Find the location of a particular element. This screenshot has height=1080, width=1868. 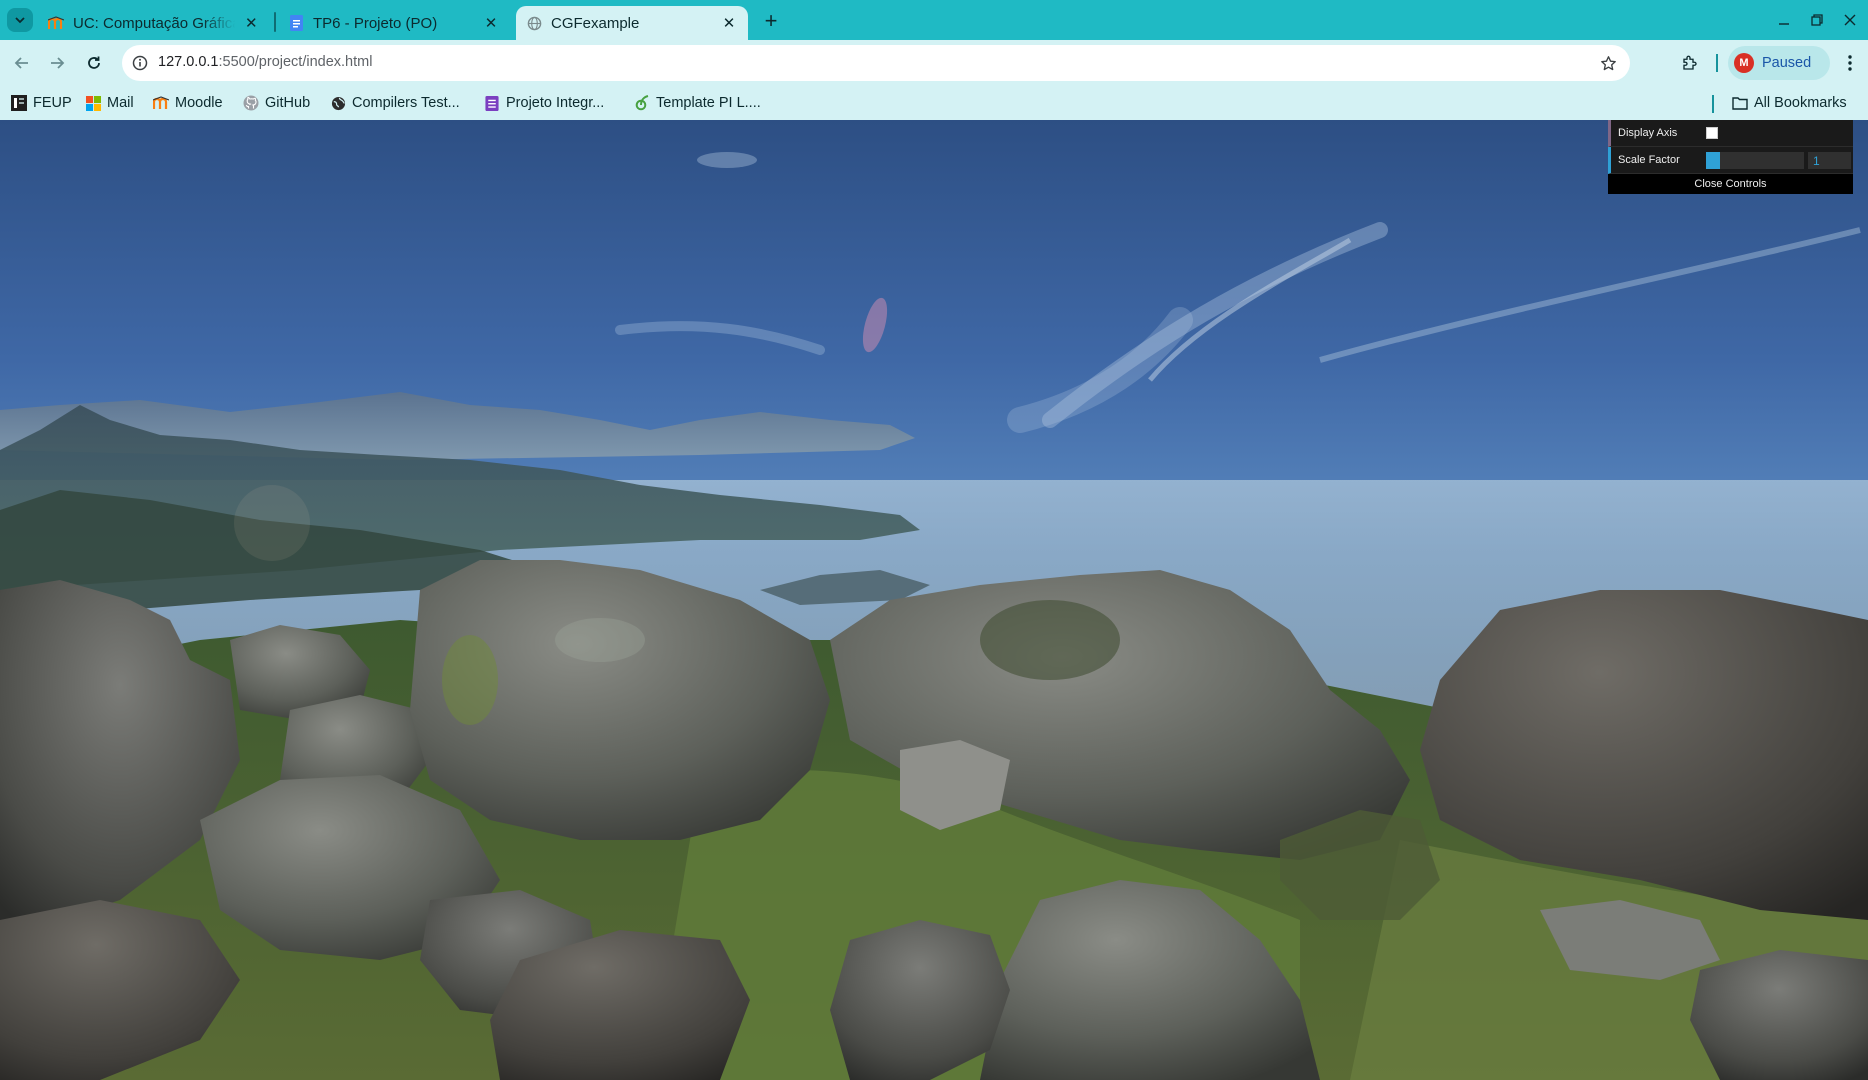

bookmark-moodle: Moodle is located at coordinates (188, 103).